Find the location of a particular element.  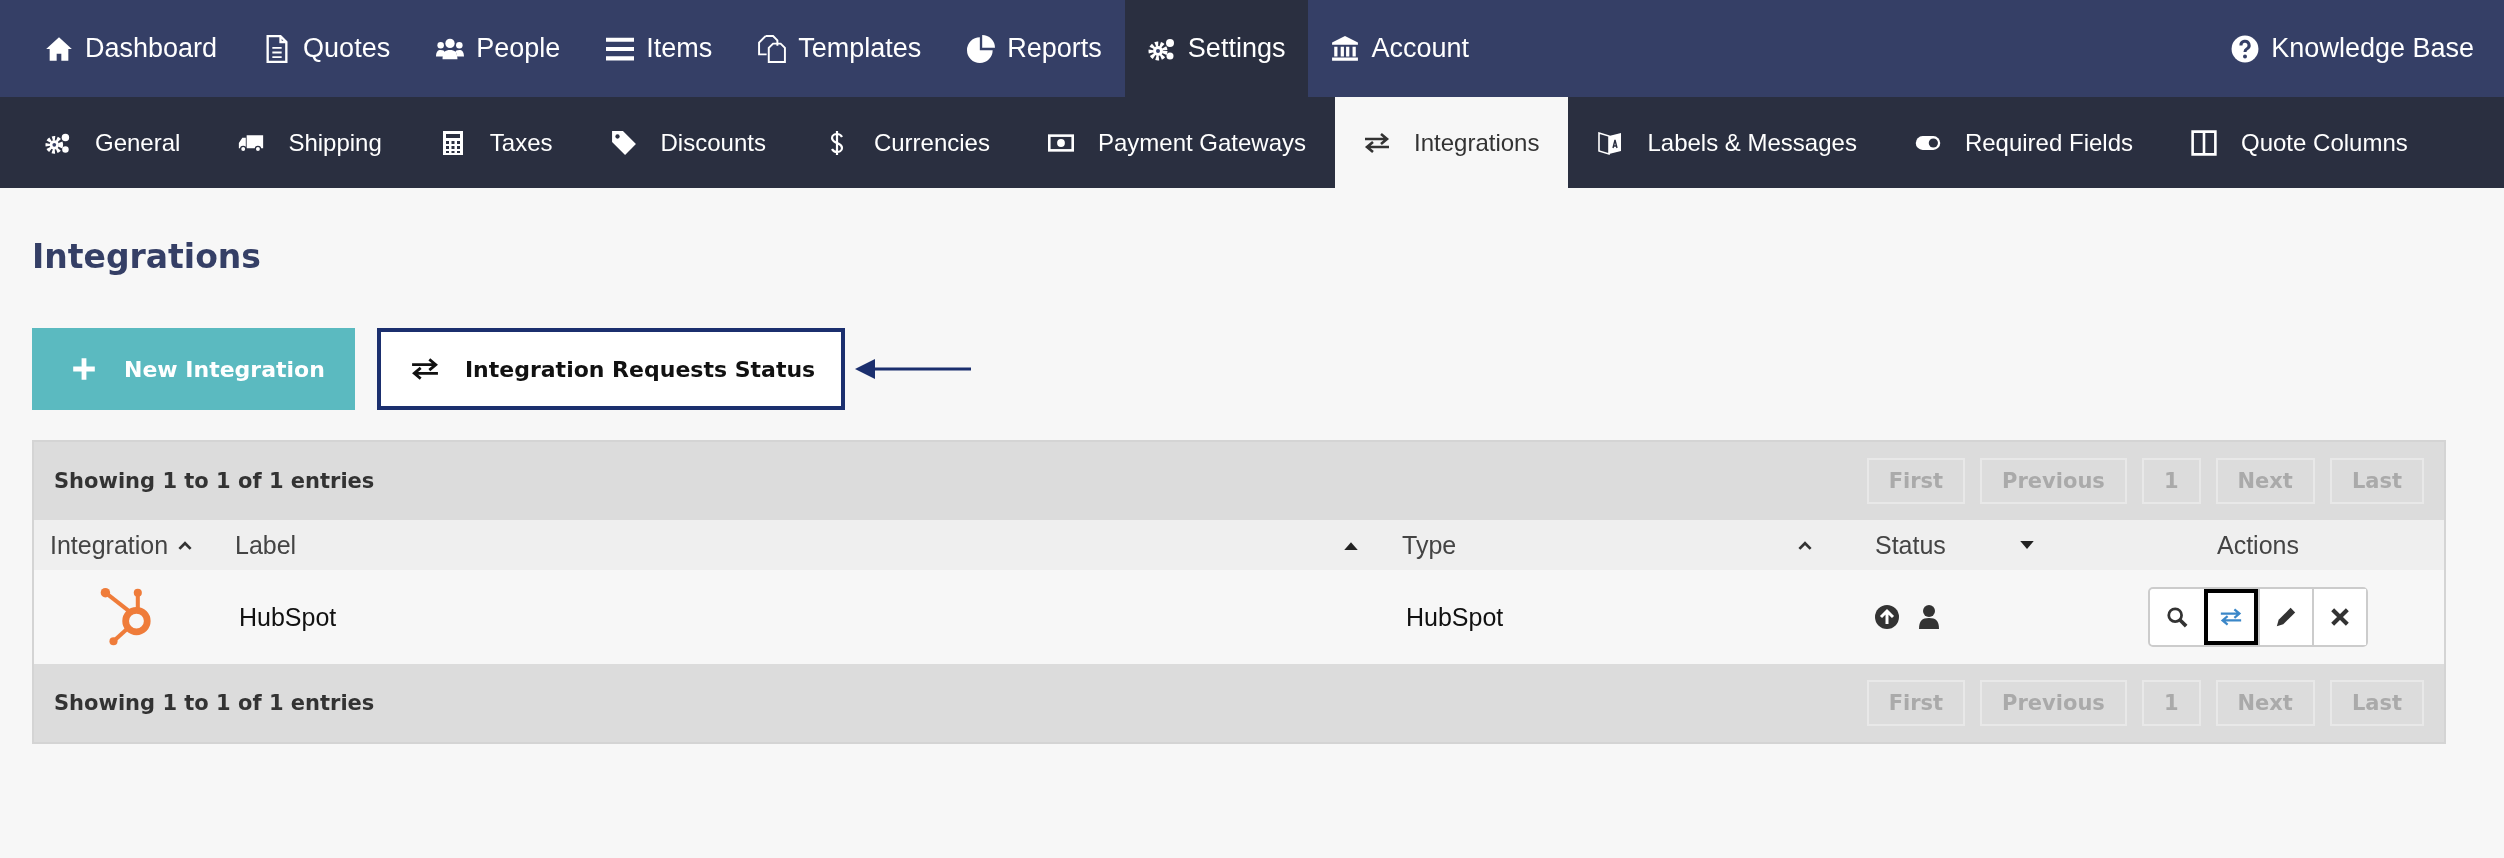

nav-link: Dashboard is located at coordinates (131, 48).